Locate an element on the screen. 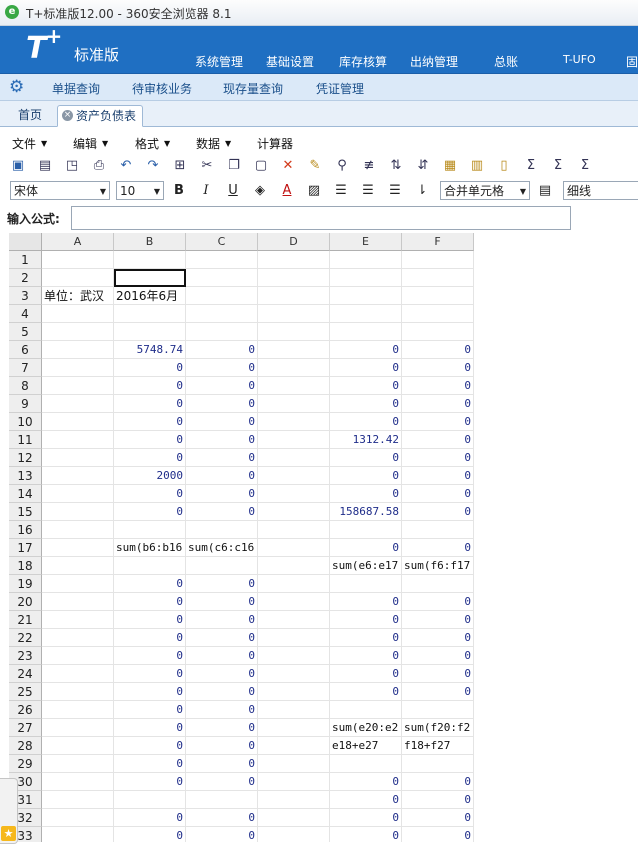 This screenshot has height=844, width=638. cell-e2 is located at coordinates (366, 278).